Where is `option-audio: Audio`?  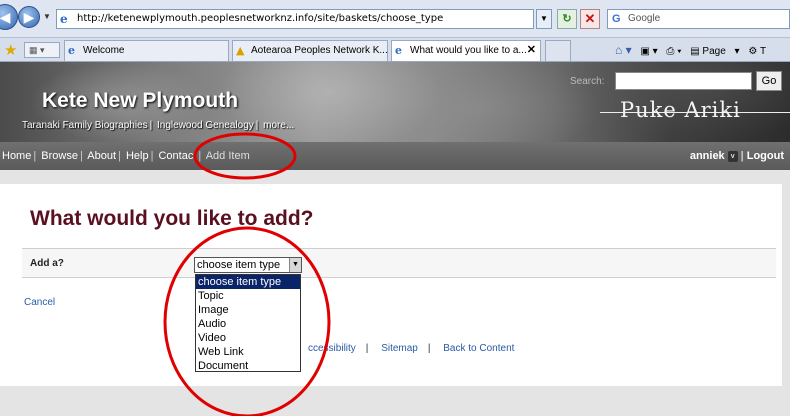
option-audio: Audio is located at coordinates (248, 324).